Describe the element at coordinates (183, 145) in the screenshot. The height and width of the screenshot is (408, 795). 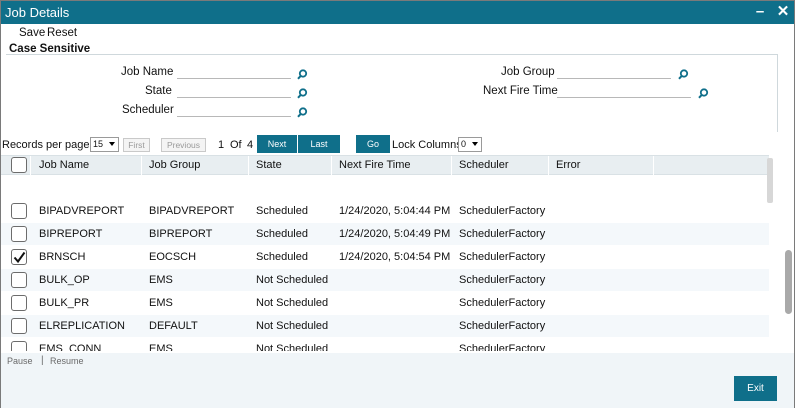
I see `previous-page-button: Previous` at that location.